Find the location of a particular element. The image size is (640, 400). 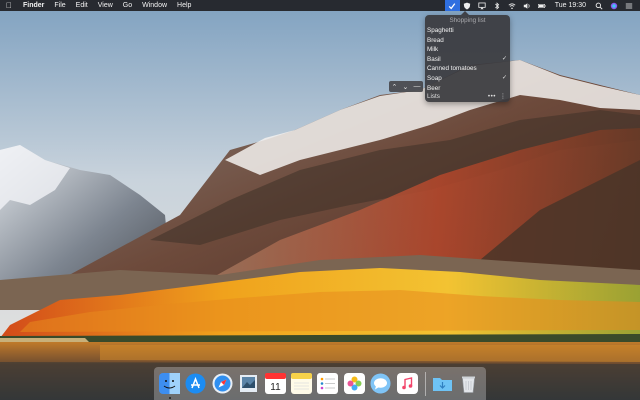

mini-toolbar: ⌃ ⌄ — is located at coordinates (406, 86).